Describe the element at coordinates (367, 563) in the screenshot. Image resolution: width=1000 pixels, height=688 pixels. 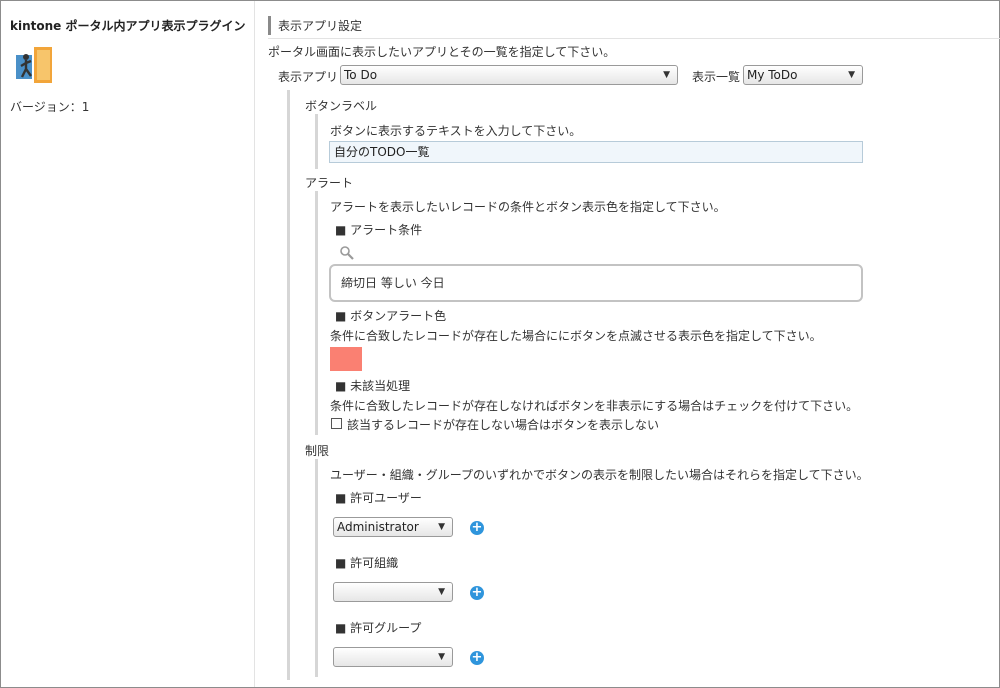
I see `allowed-org-heading: ■ 許可組織` at that location.